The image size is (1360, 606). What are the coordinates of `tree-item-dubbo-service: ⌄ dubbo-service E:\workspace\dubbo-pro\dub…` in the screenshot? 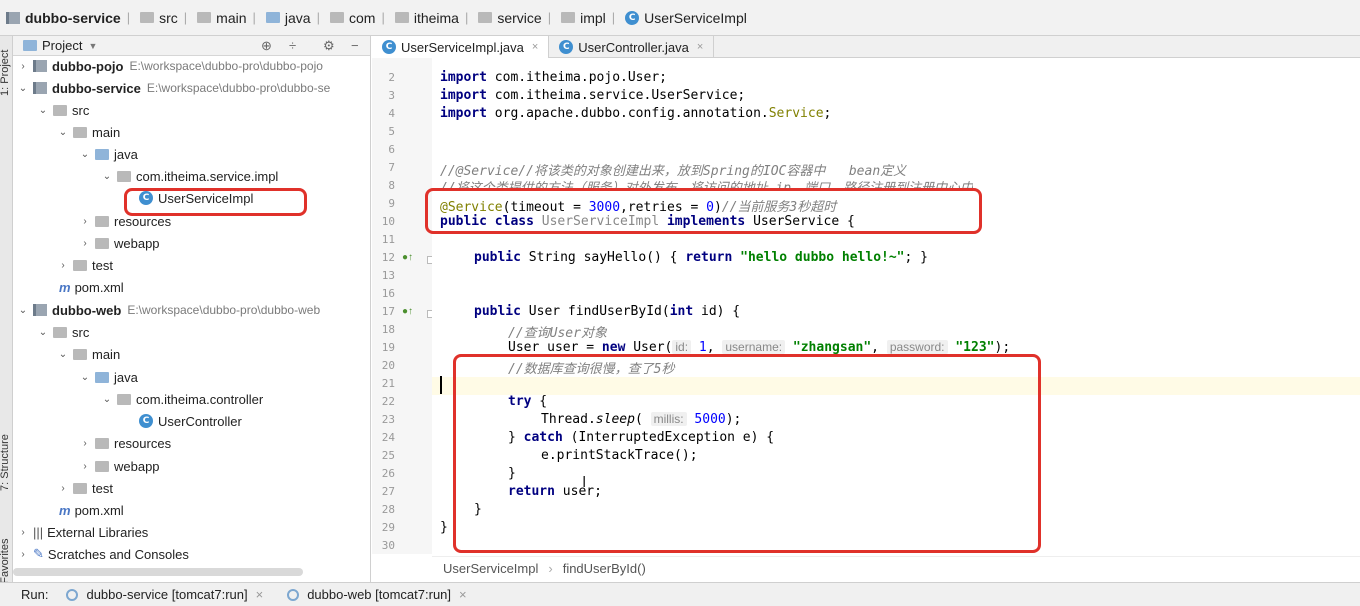 It's located at (174, 88).